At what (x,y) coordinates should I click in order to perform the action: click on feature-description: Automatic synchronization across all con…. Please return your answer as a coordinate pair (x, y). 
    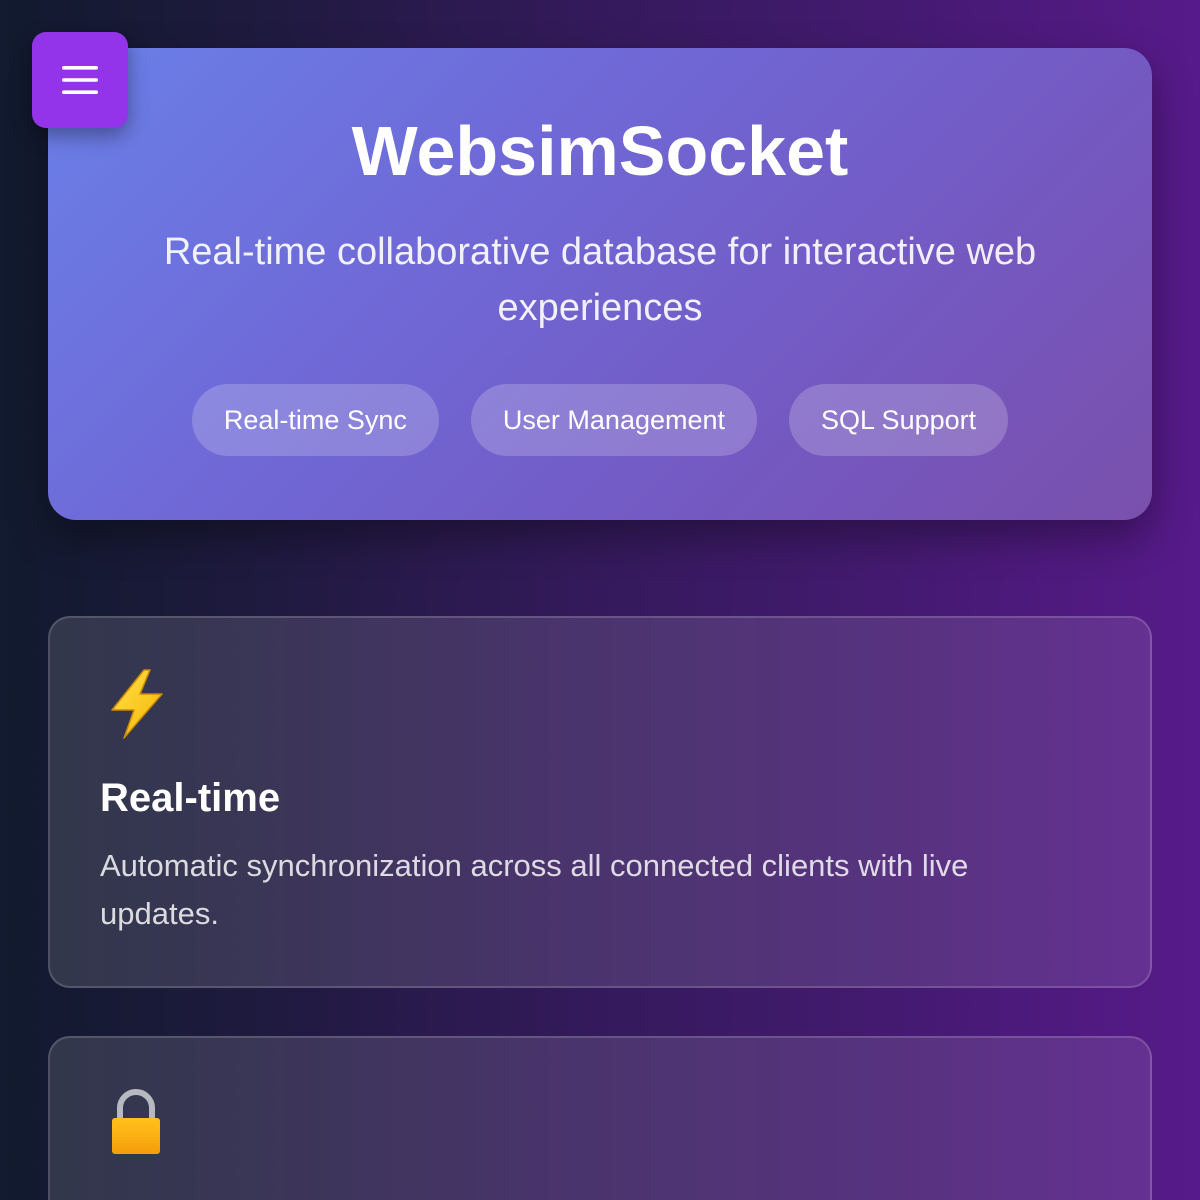
    Looking at the image, I should click on (534, 889).